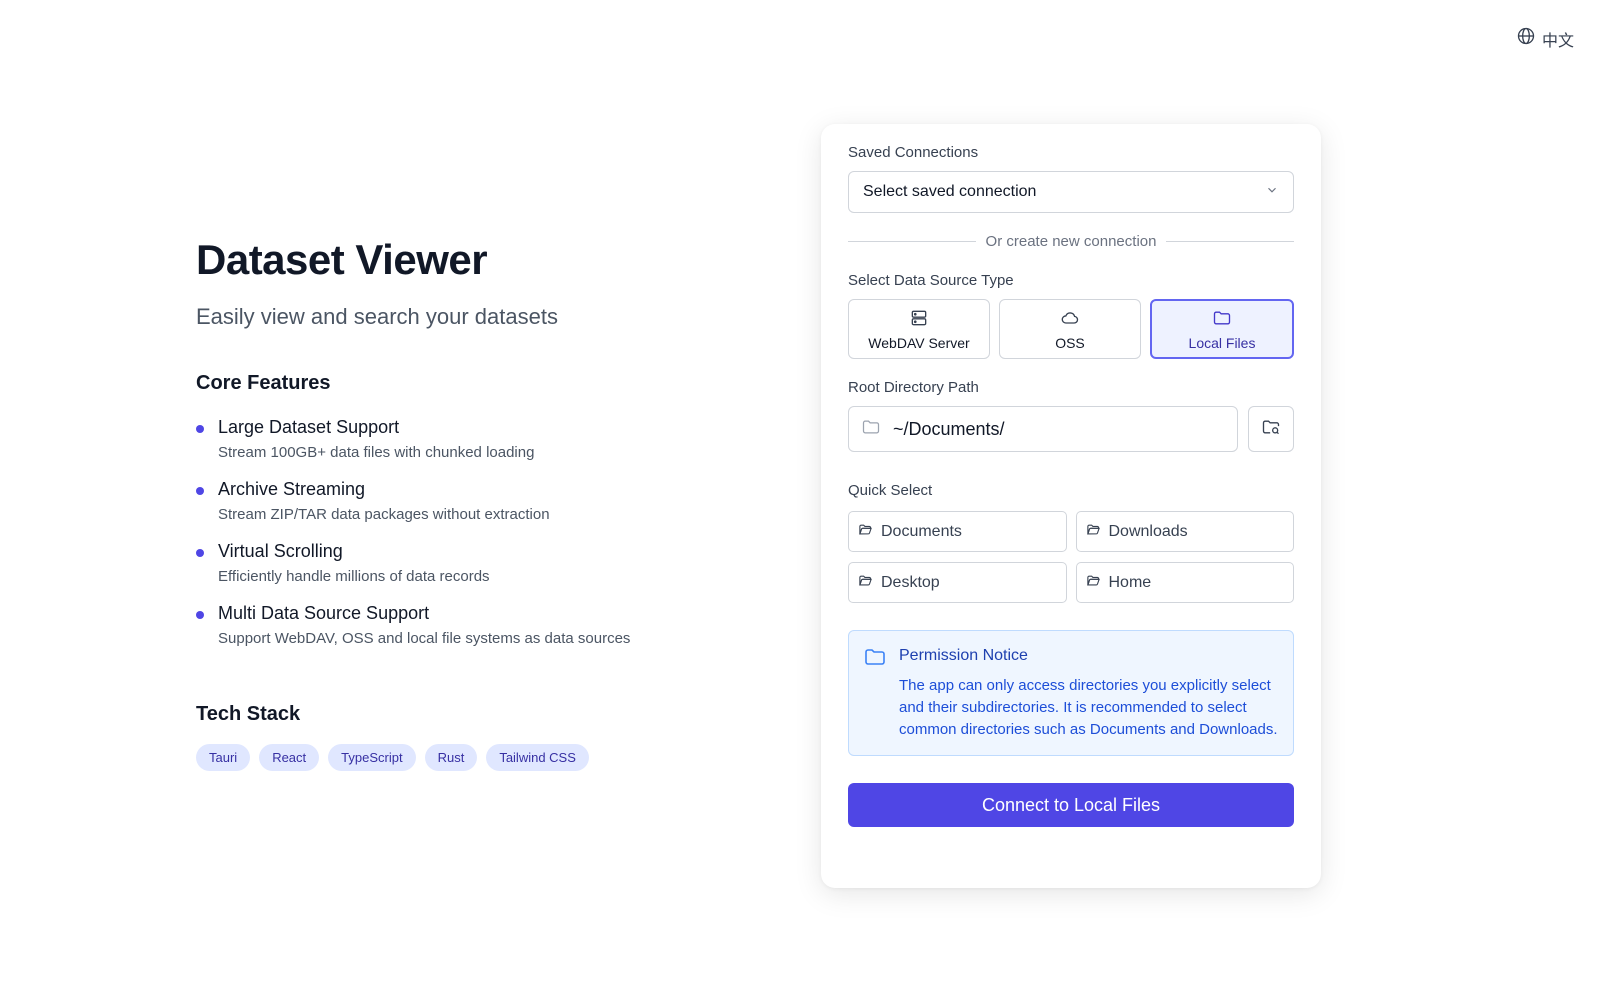 The height and width of the screenshot is (1000, 1600). I want to click on quick-downloads-button: Downloads, so click(1184, 531).